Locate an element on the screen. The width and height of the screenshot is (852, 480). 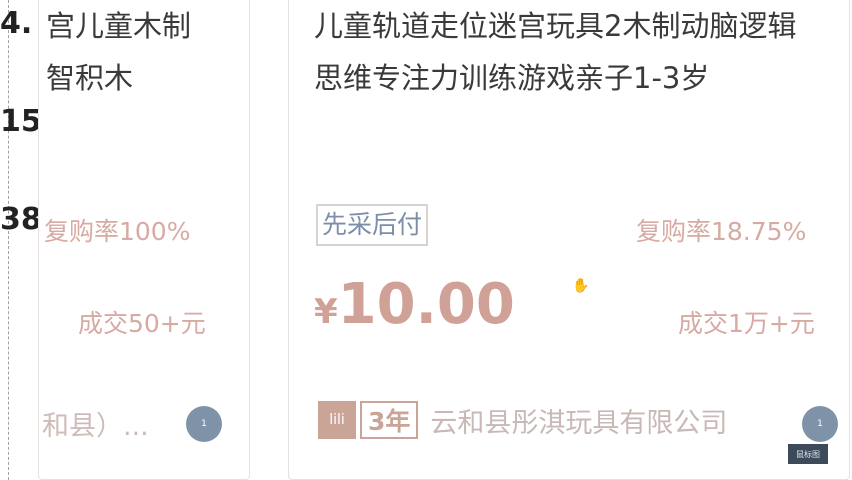
price: ¥10.00 is located at coordinates (414, 304).